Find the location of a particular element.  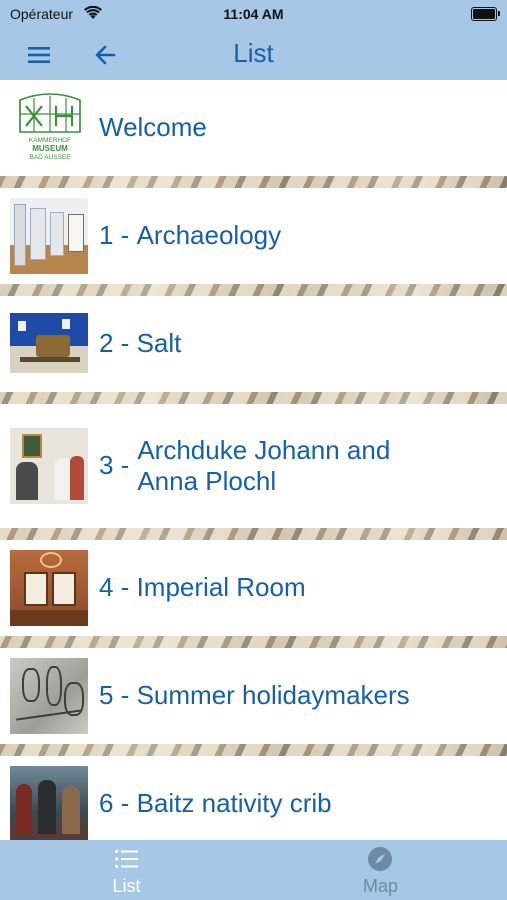

list-item-label: Welcome is located at coordinates (153, 127).